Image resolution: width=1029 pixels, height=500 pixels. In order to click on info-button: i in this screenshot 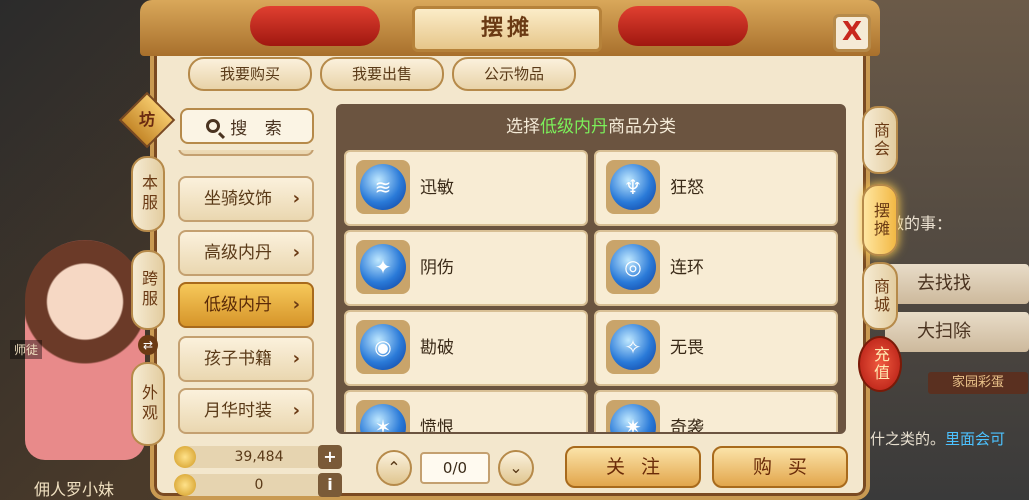, I will do `click(330, 485)`.